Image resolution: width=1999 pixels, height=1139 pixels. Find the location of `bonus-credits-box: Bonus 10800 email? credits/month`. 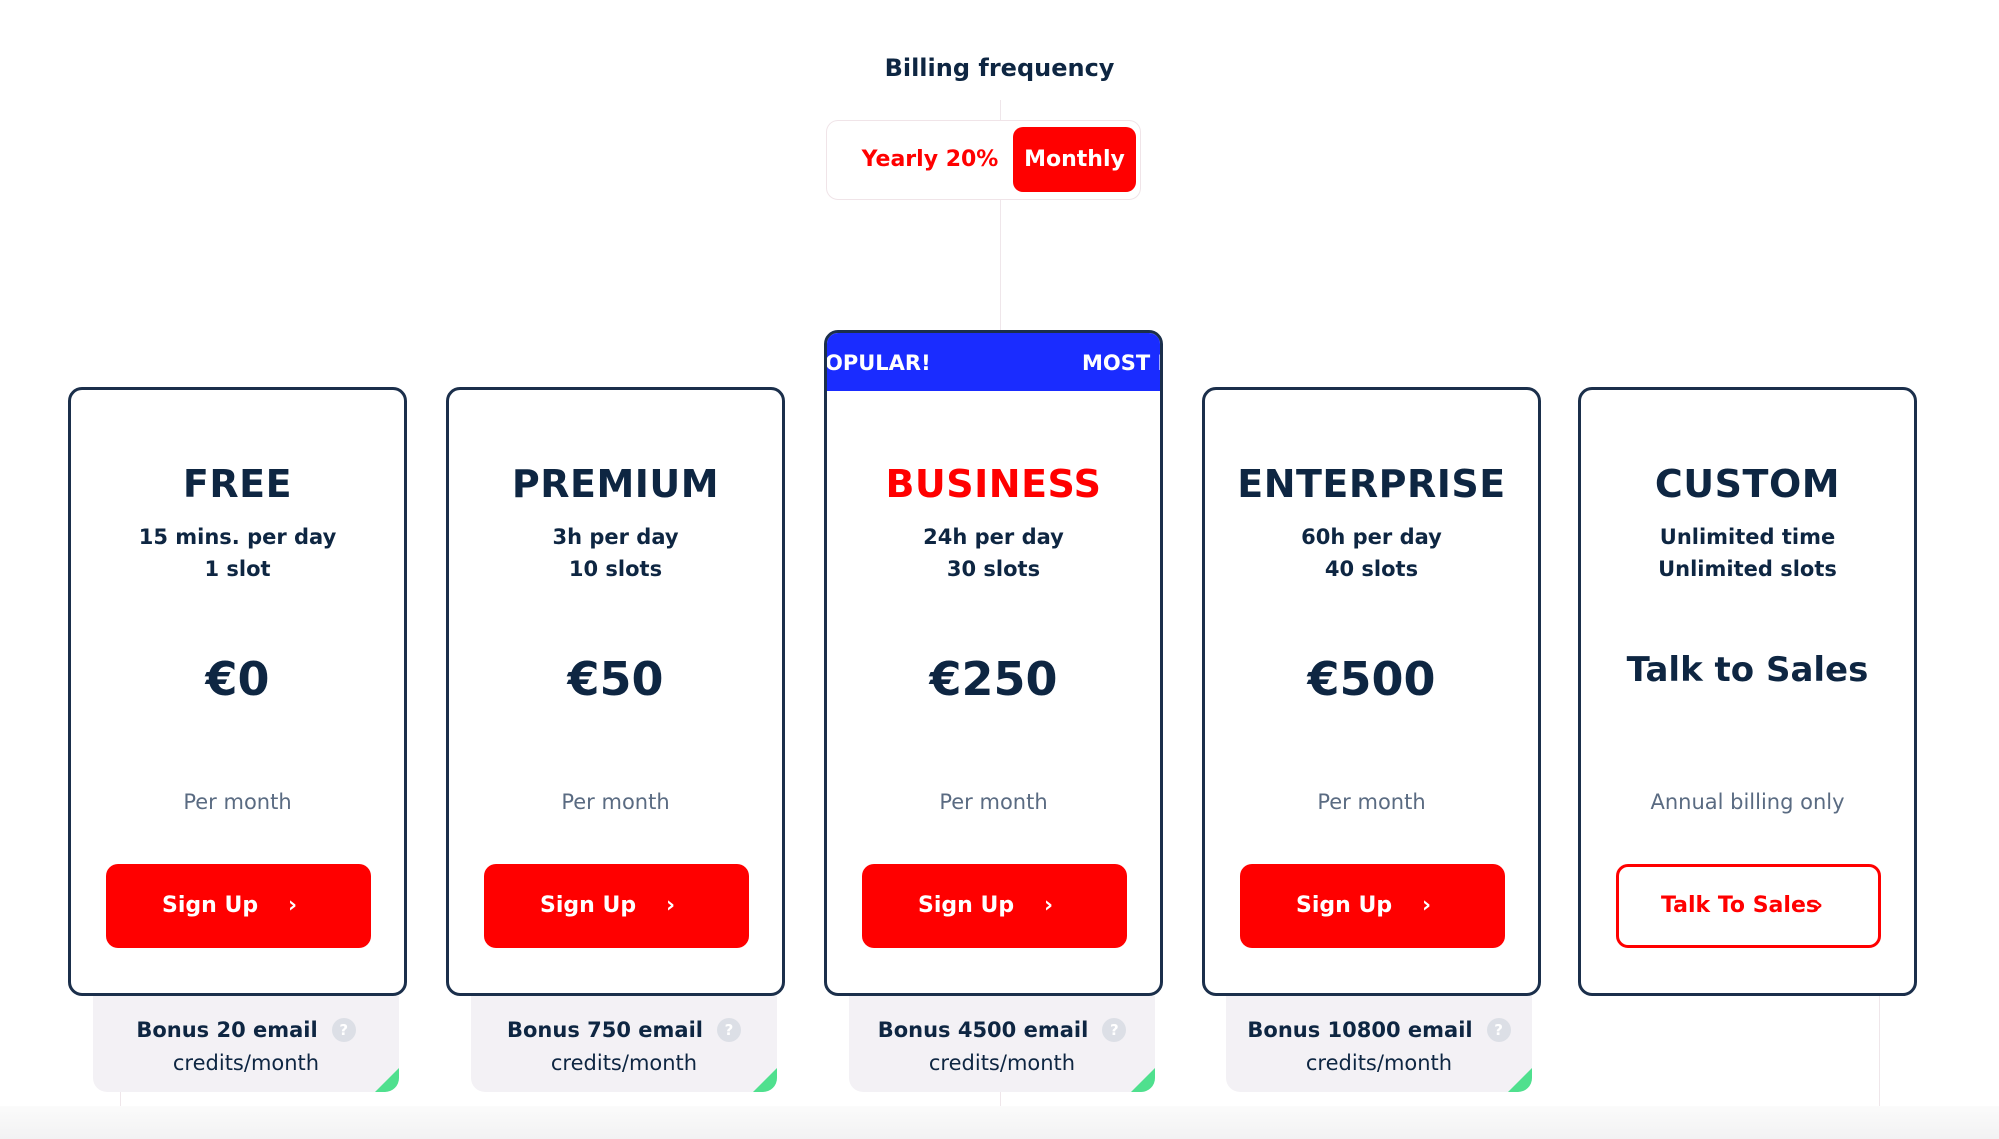

bonus-credits-box: Bonus 10800 email? credits/month is located at coordinates (1379, 1044).